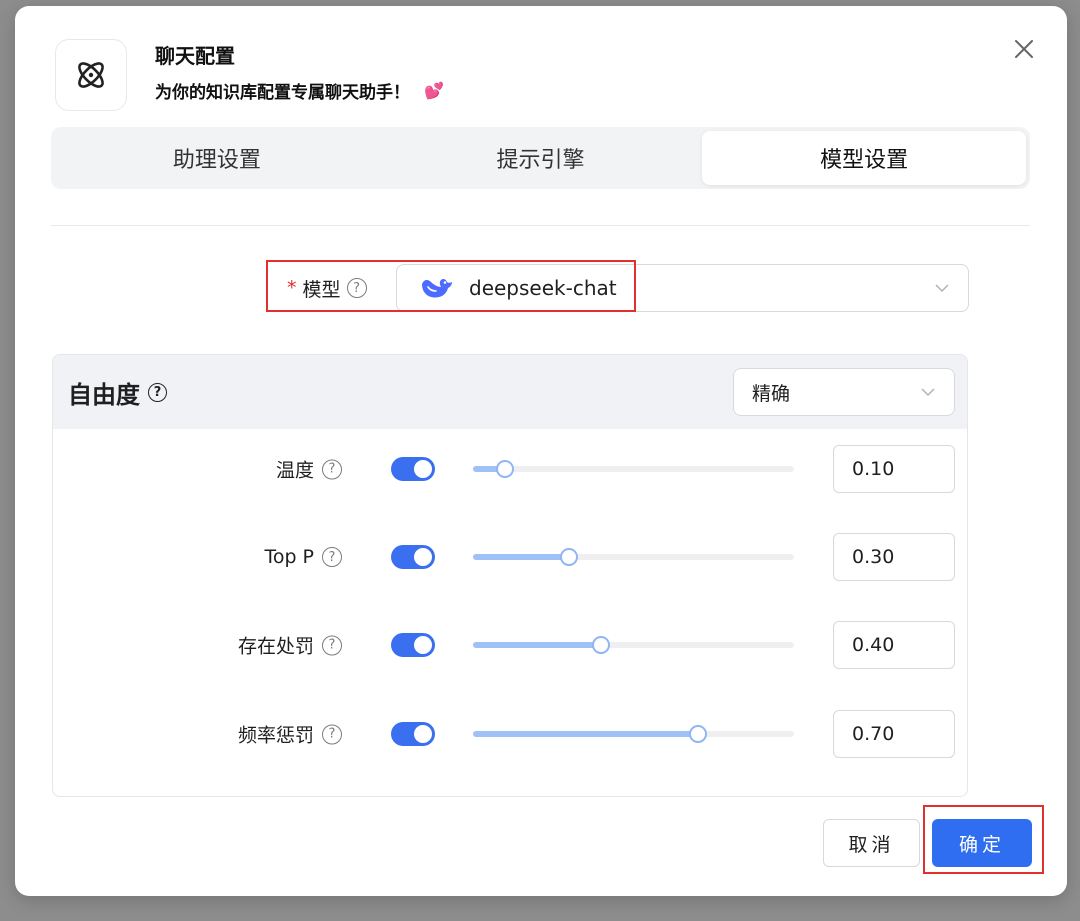 This screenshot has height=921, width=1080. What do you see at coordinates (864, 158) in the screenshot?
I see `tab-model-settings: 模型设置` at bounding box center [864, 158].